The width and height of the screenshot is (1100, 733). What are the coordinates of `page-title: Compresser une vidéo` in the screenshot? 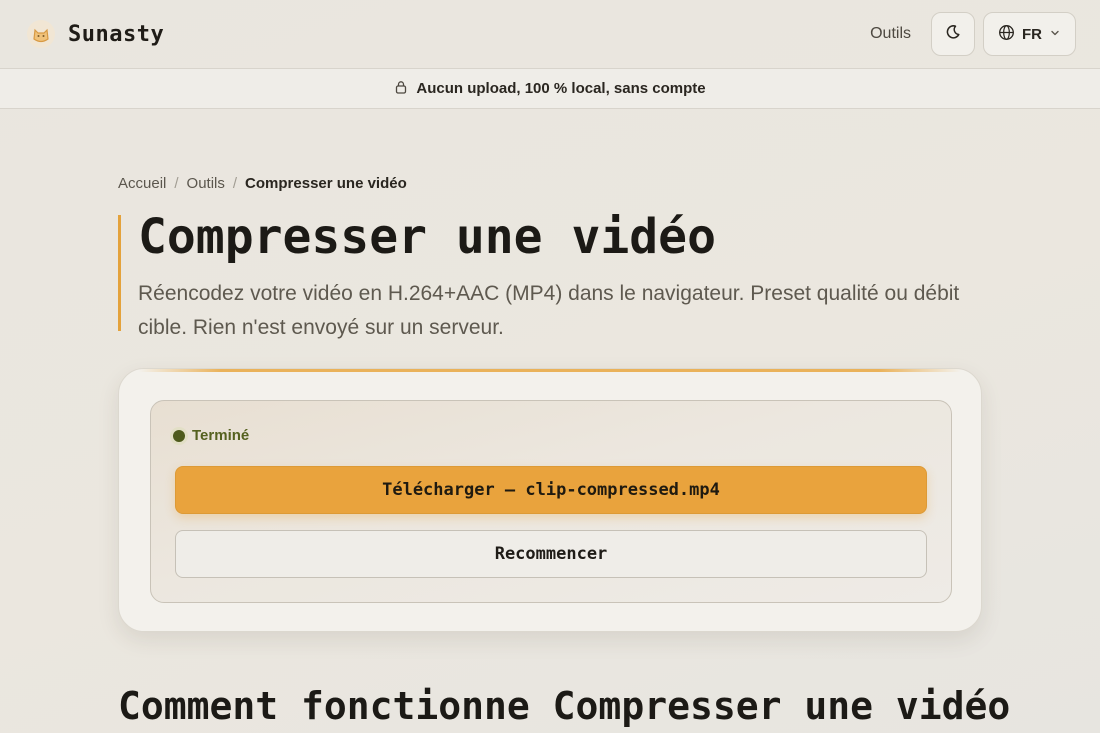 It's located at (427, 237).